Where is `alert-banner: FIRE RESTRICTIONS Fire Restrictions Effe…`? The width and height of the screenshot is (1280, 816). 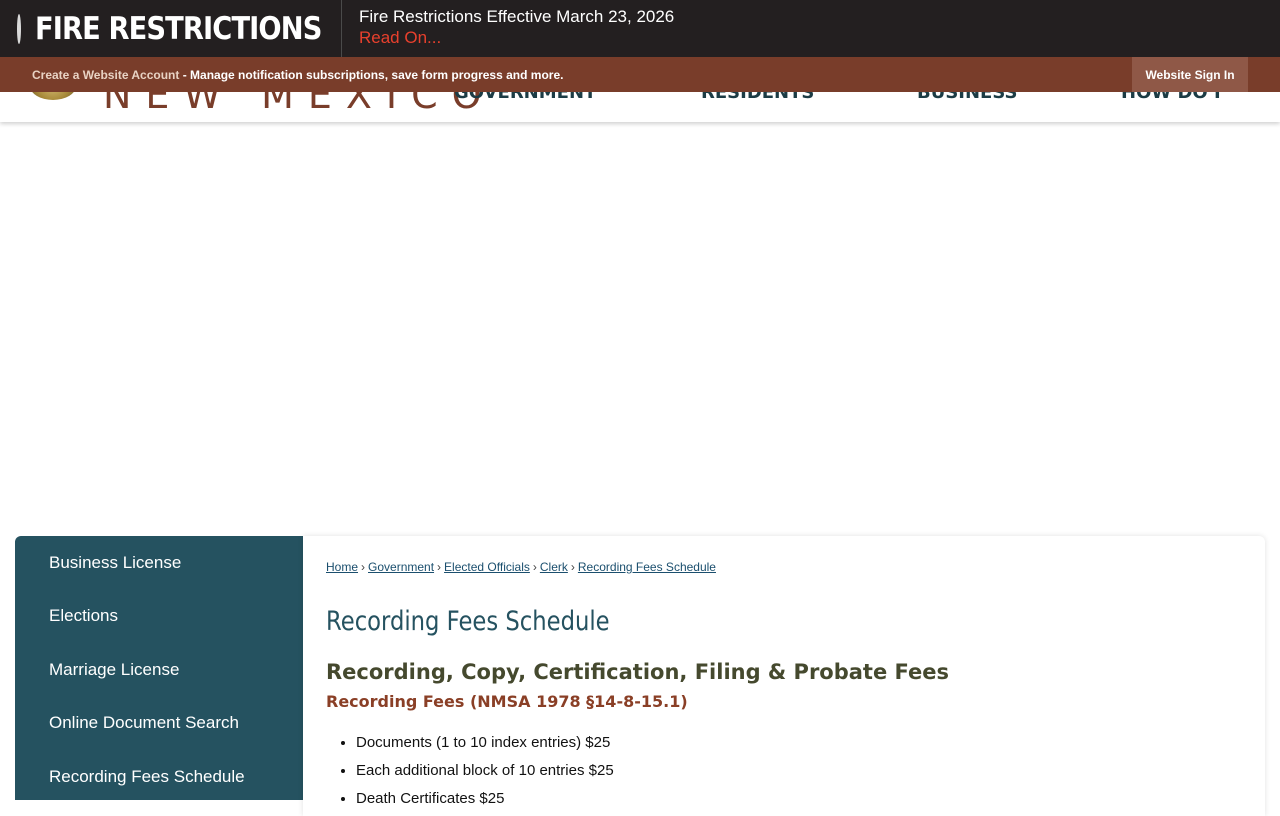
alert-banner: FIRE RESTRICTIONS Fire Restrictions Effe… is located at coordinates (640, 28).